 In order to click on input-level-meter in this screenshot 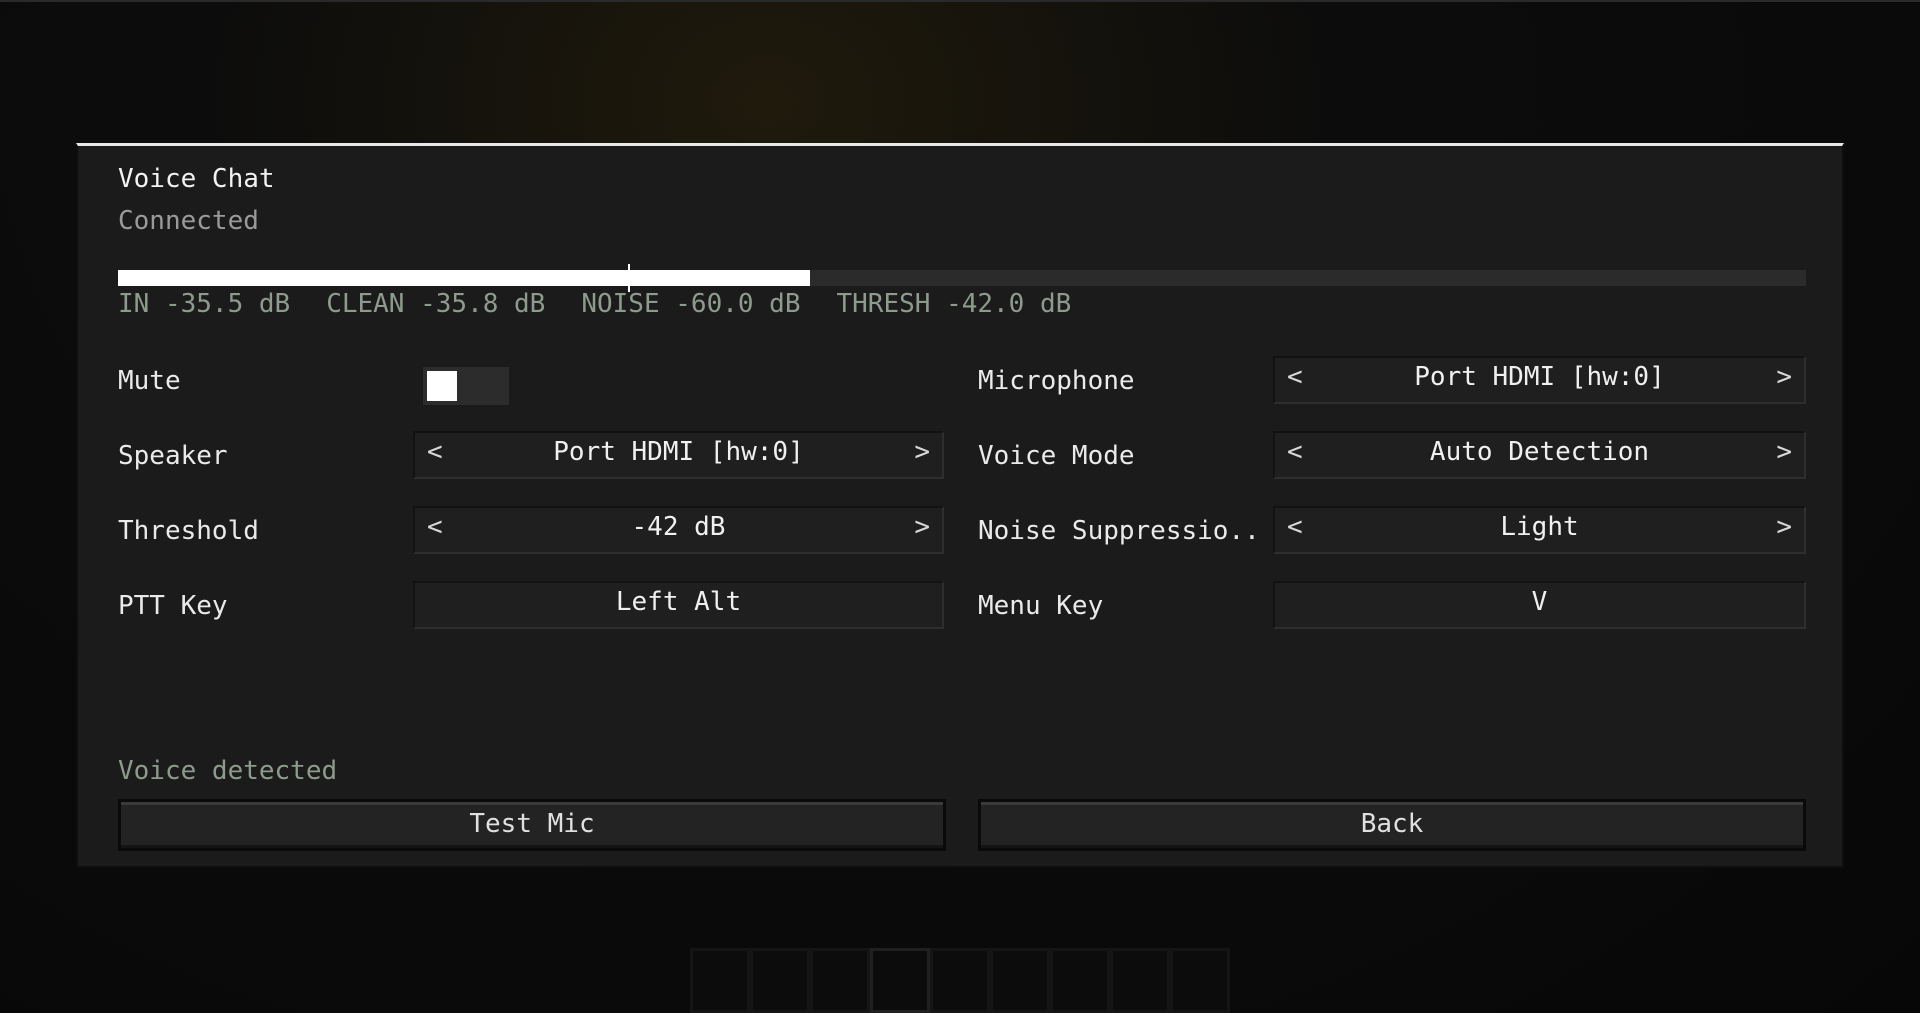, I will do `click(962, 278)`.